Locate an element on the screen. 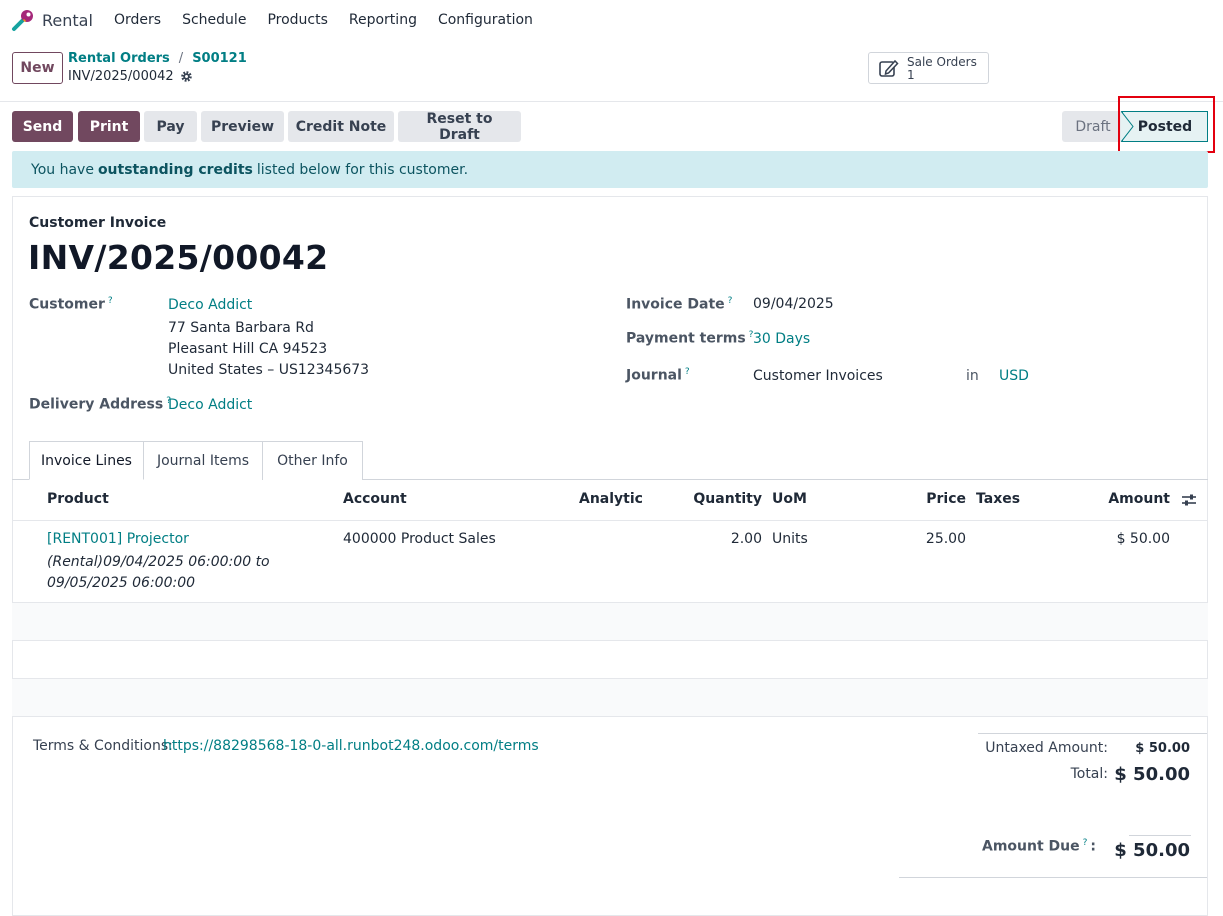 The height and width of the screenshot is (916, 1223). smart-button-count: 1 is located at coordinates (911, 75).